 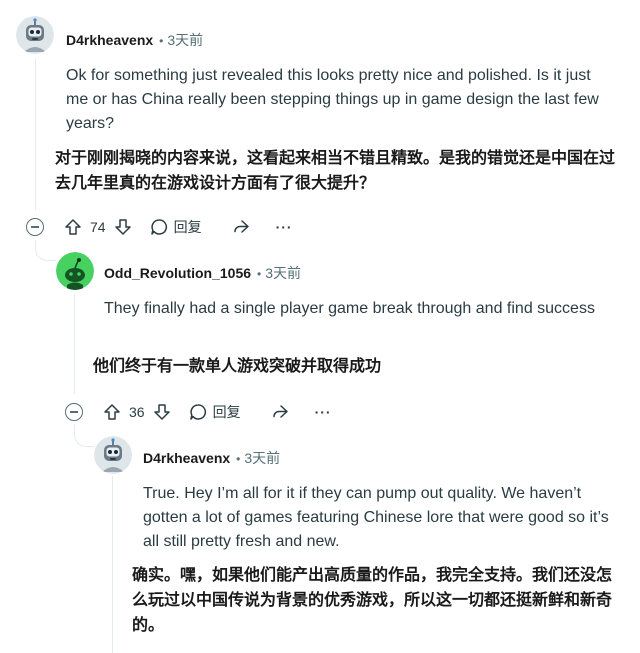 I want to click on comment-action-bar: 74 回复 ···, so click(x=159, y=227).